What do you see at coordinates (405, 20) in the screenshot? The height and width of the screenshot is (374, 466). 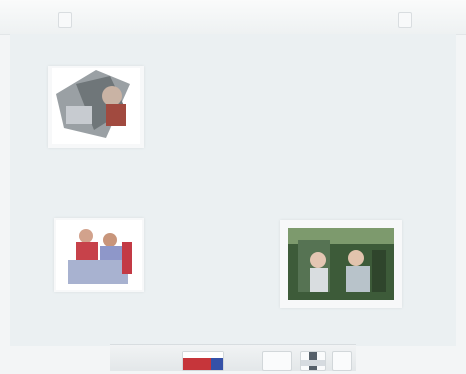 I see `tab-right-icon` at bounding box center [405, 20].